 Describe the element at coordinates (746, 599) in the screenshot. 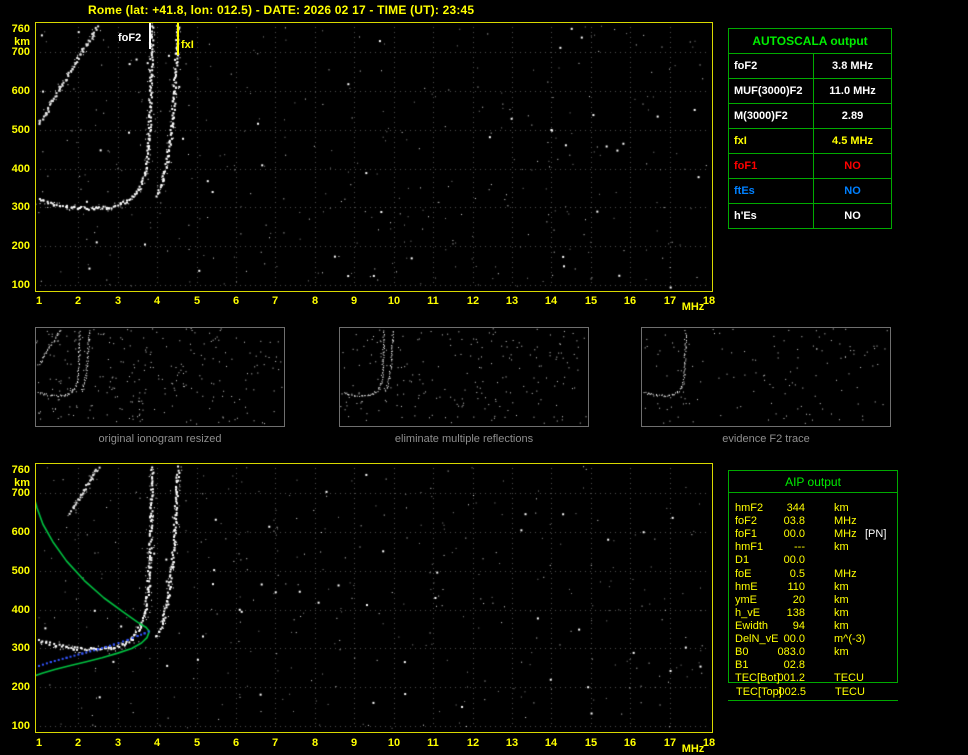

I see `aip-param-name: ymE` at that location.